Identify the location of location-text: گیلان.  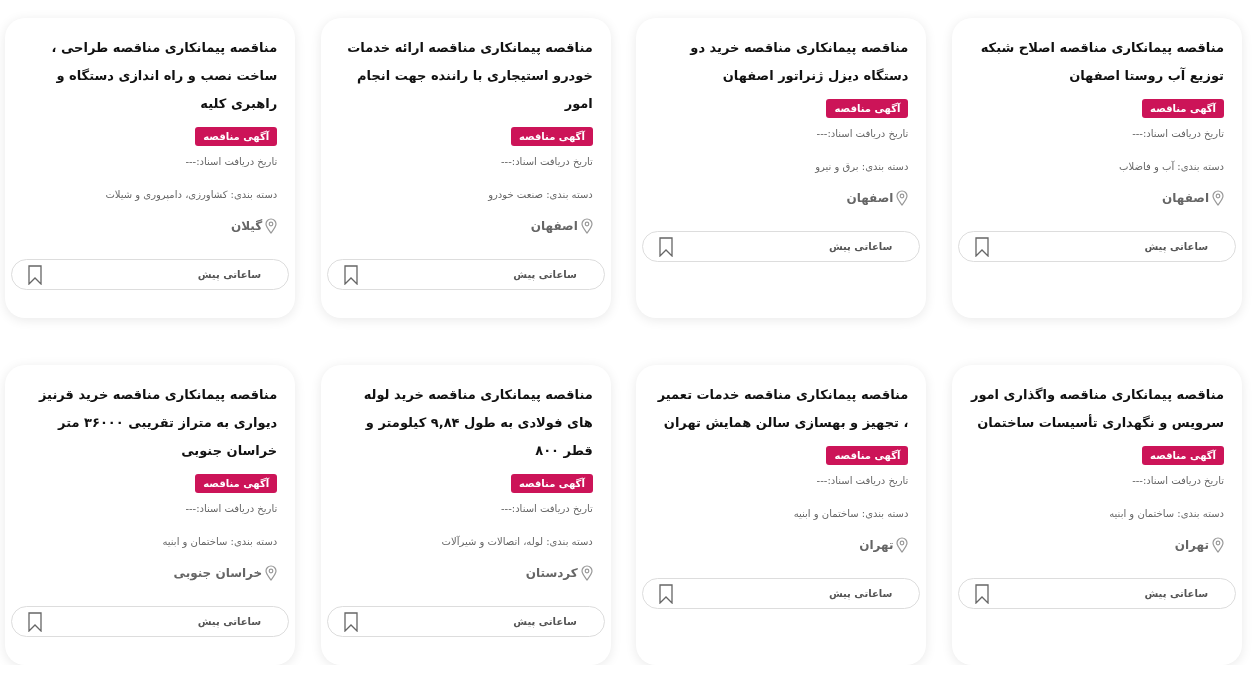
(247, 226).